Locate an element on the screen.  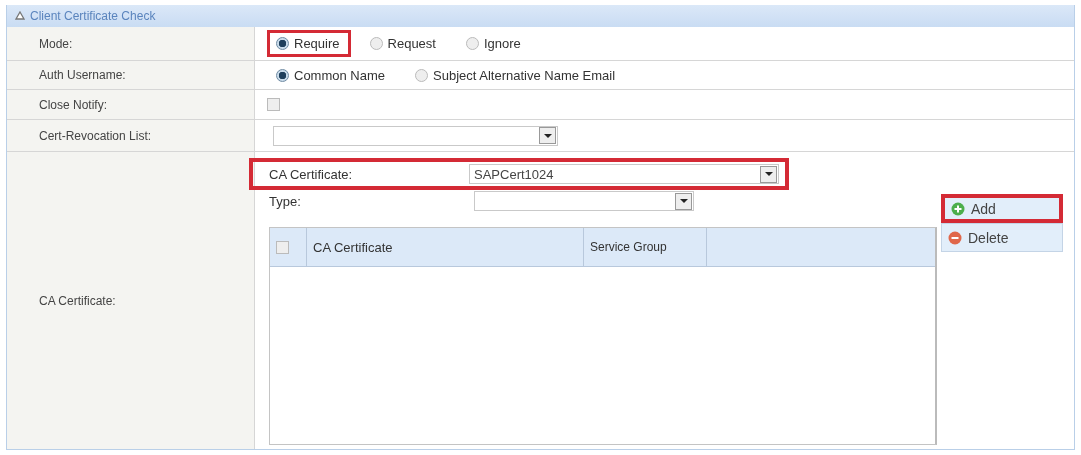
field-label: Auth Username: is located at coordinates (82, 75).